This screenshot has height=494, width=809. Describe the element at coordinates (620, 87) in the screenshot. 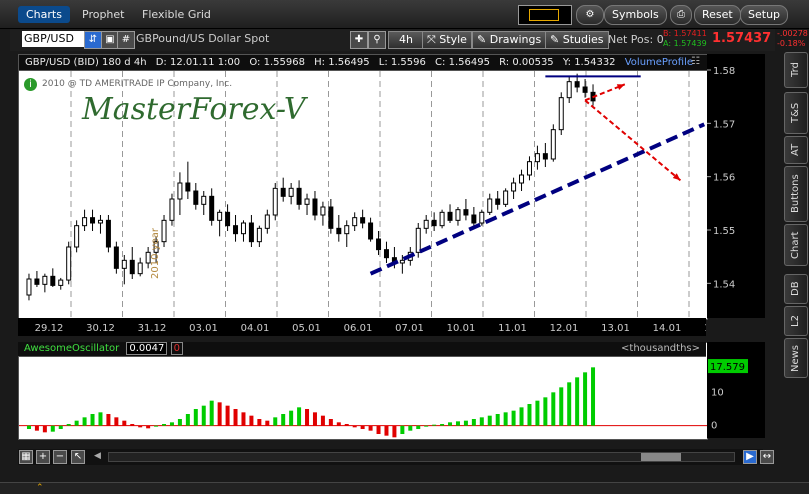

I see `forecast-arrow-head` at that location.